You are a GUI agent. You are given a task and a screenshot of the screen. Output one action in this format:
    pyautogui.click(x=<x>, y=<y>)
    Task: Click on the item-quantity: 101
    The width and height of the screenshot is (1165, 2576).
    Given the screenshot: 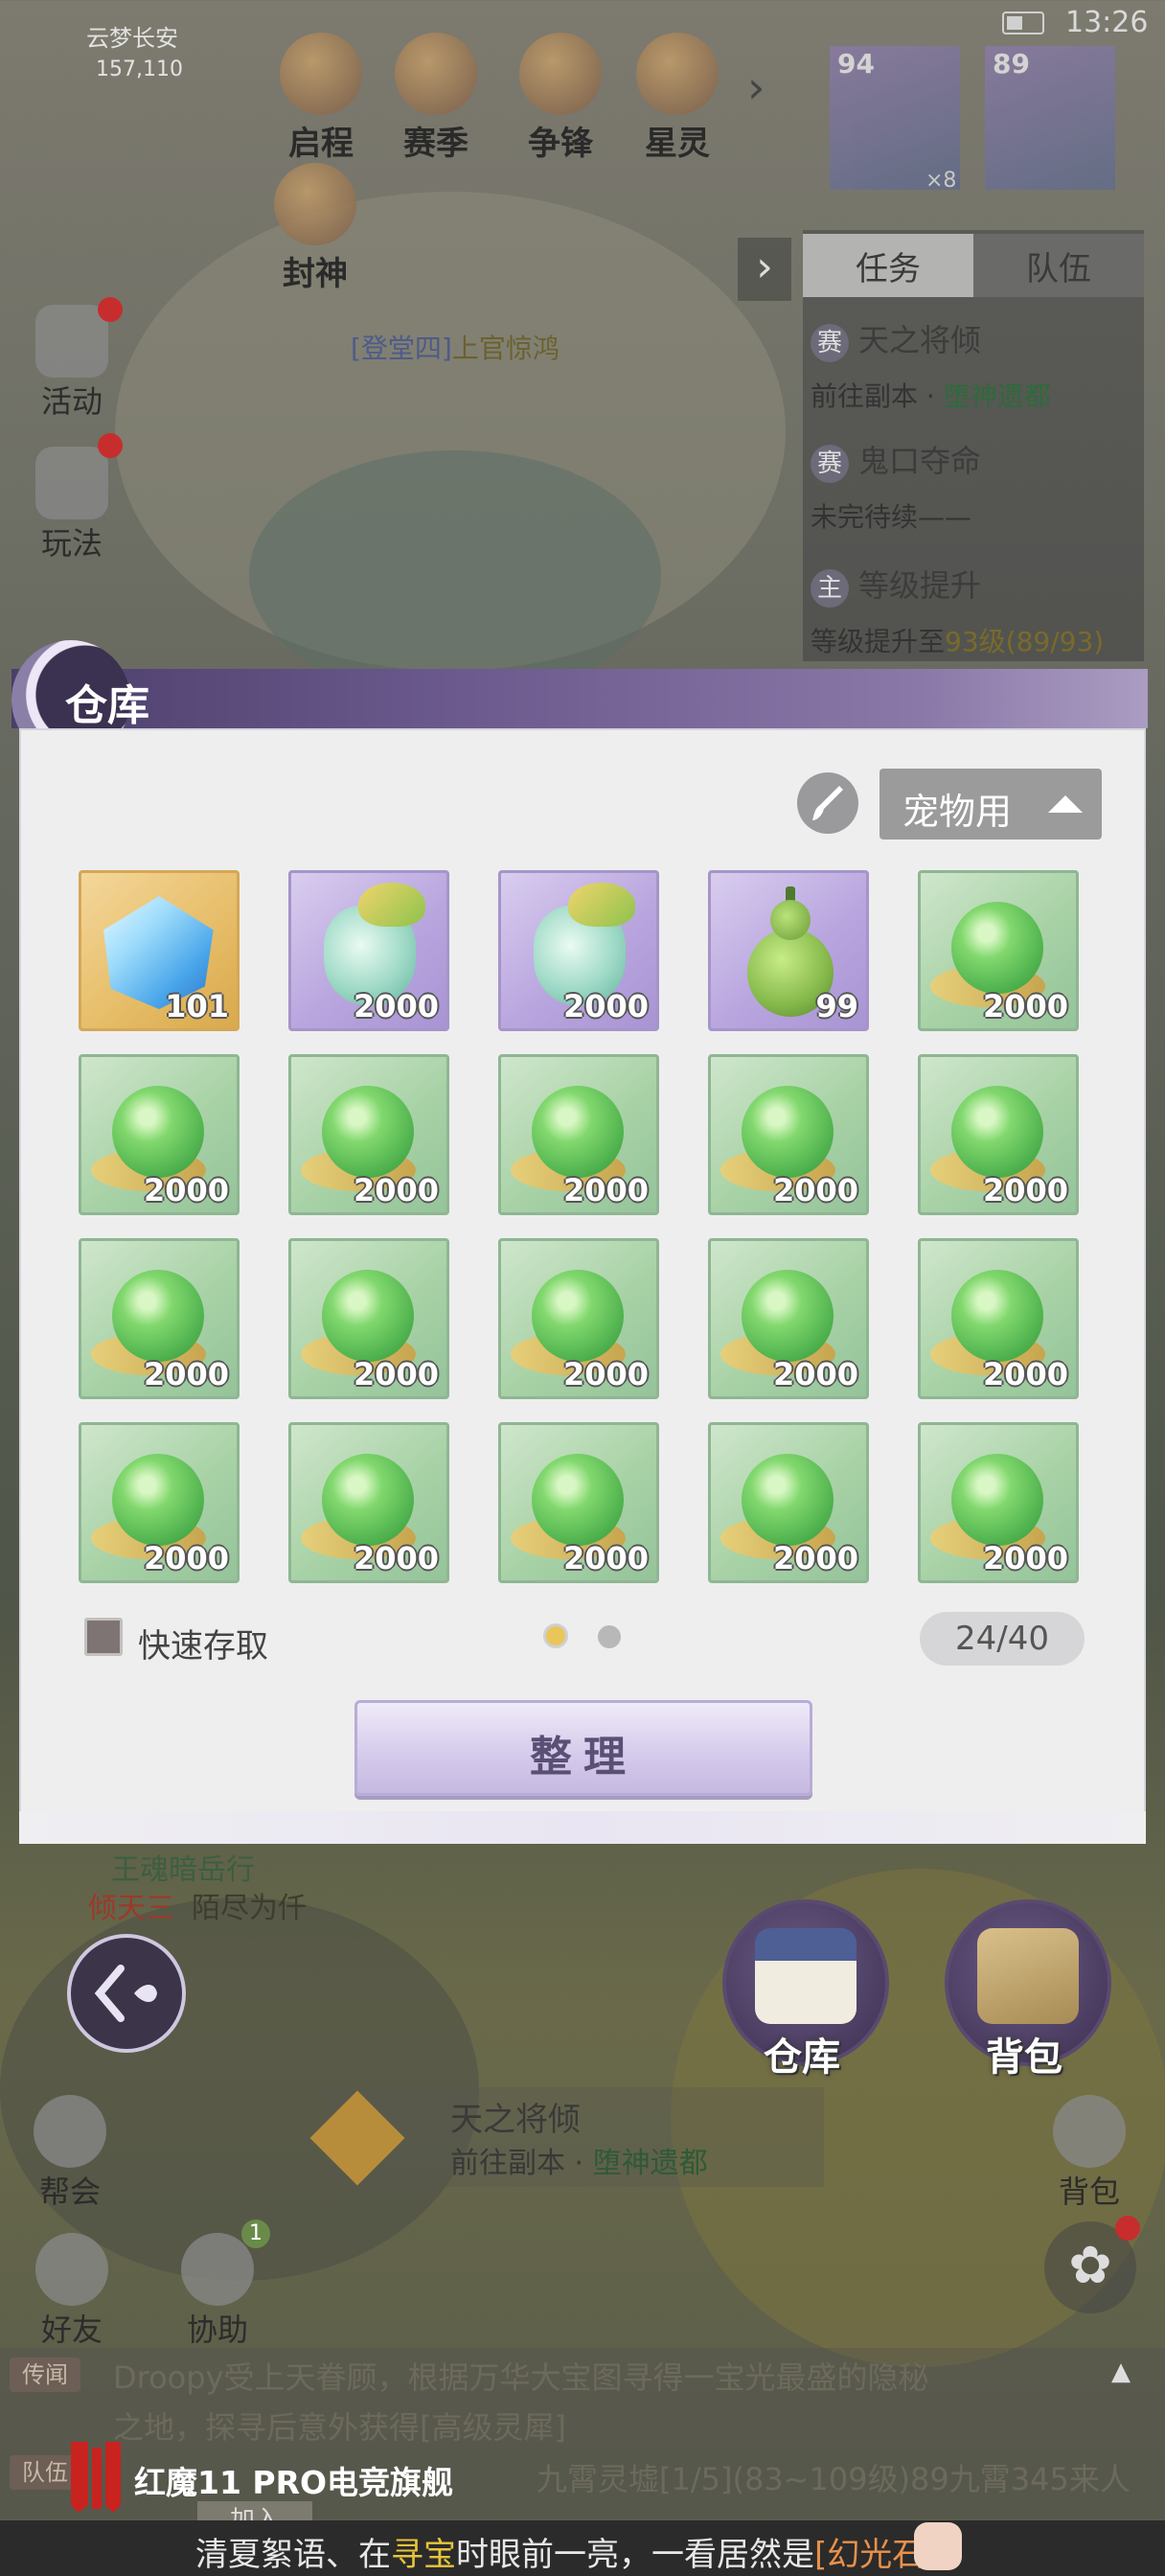 What is the action you would take?
    pyautogui.click(x=197, y=1006)
    